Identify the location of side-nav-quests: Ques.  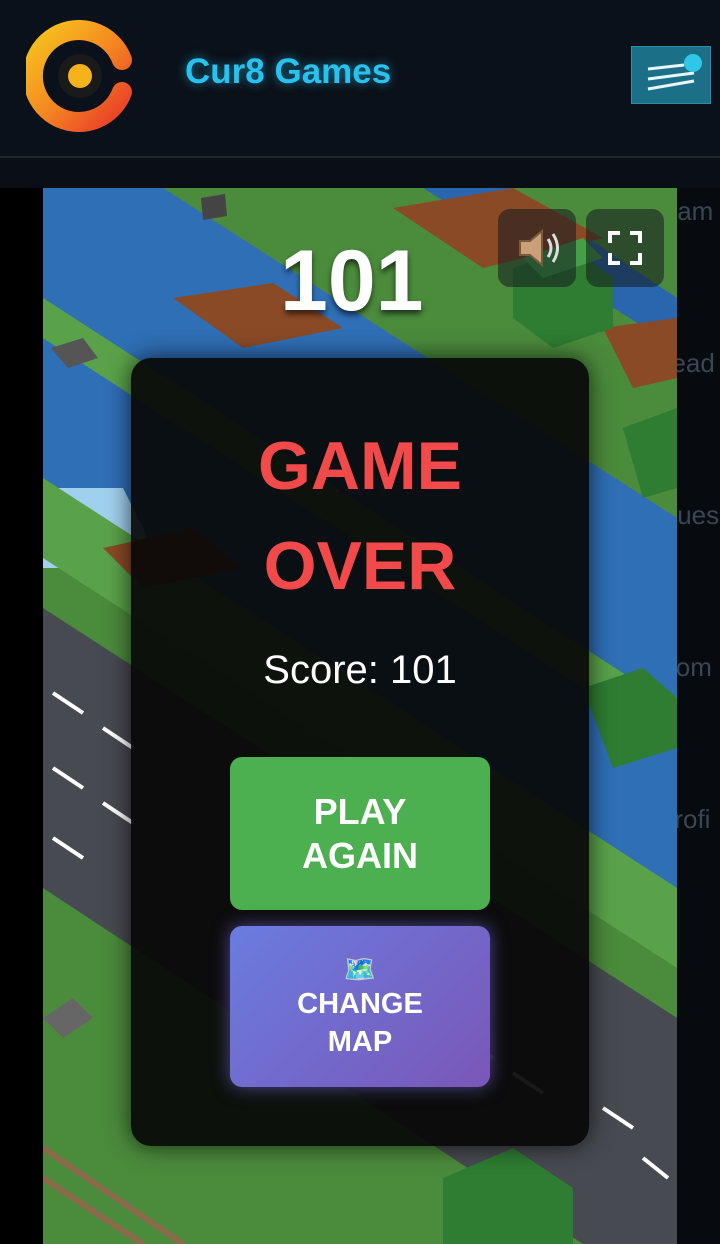
(698, 515).